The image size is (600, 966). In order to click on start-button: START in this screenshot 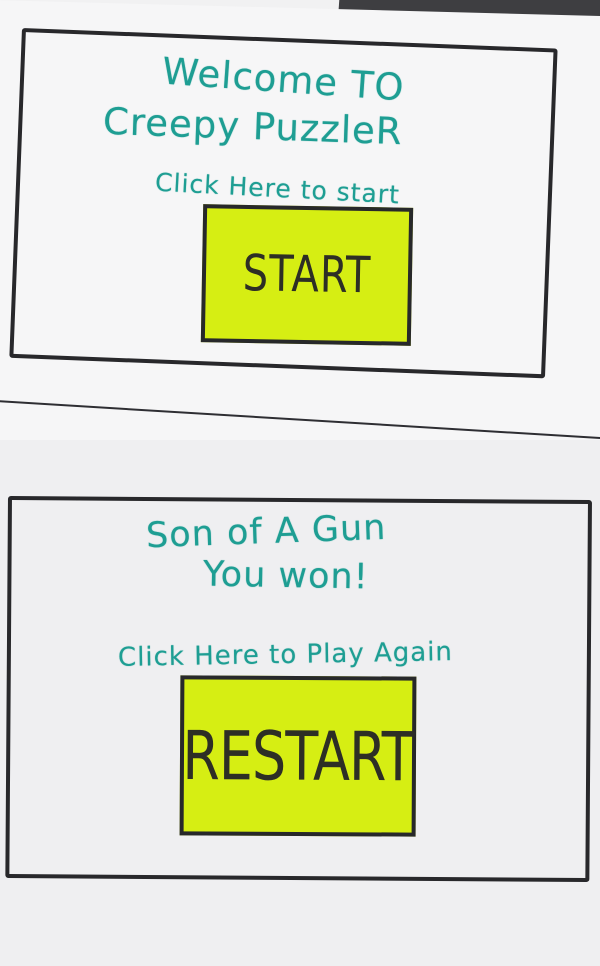, I will do `click(307, 275)`.